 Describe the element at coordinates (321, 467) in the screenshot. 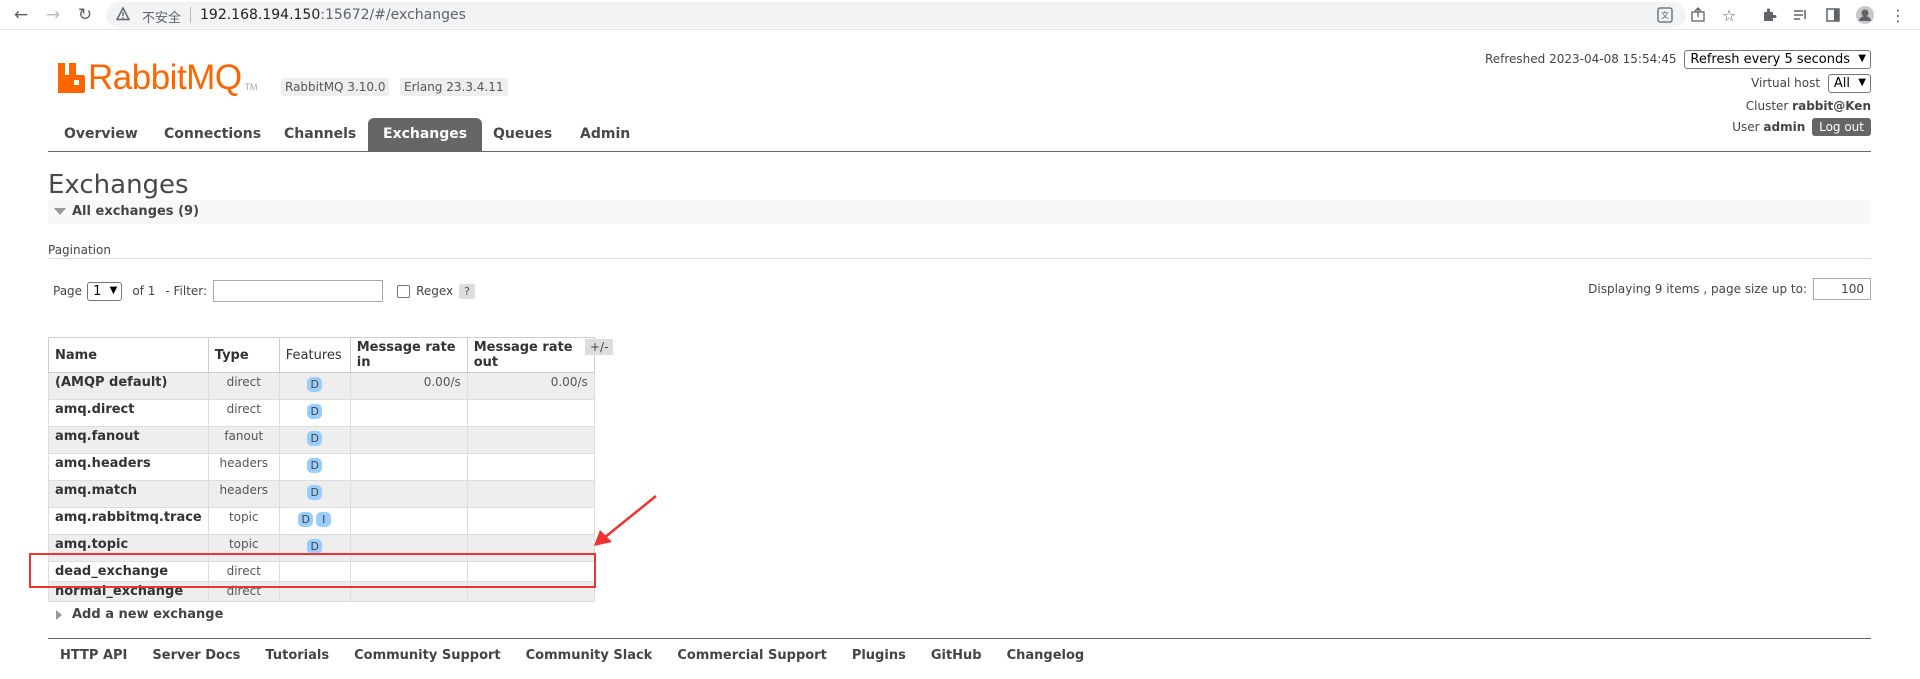

I see `table-row: amq.headers headers D` at that location.